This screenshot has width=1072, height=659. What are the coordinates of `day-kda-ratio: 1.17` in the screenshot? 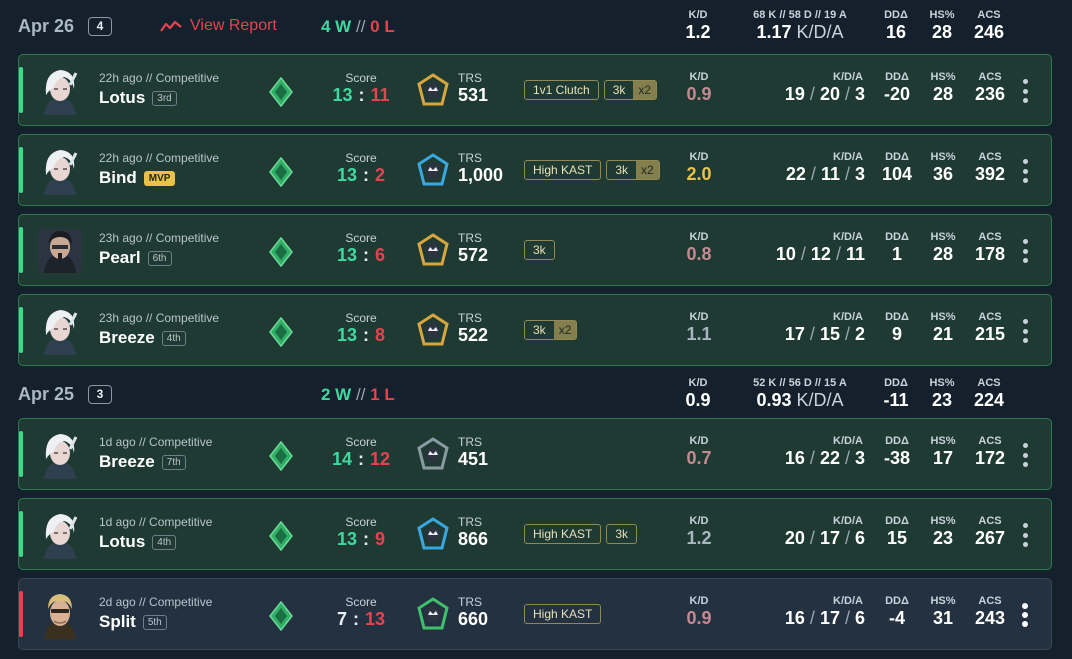 It's located at (774, 32).